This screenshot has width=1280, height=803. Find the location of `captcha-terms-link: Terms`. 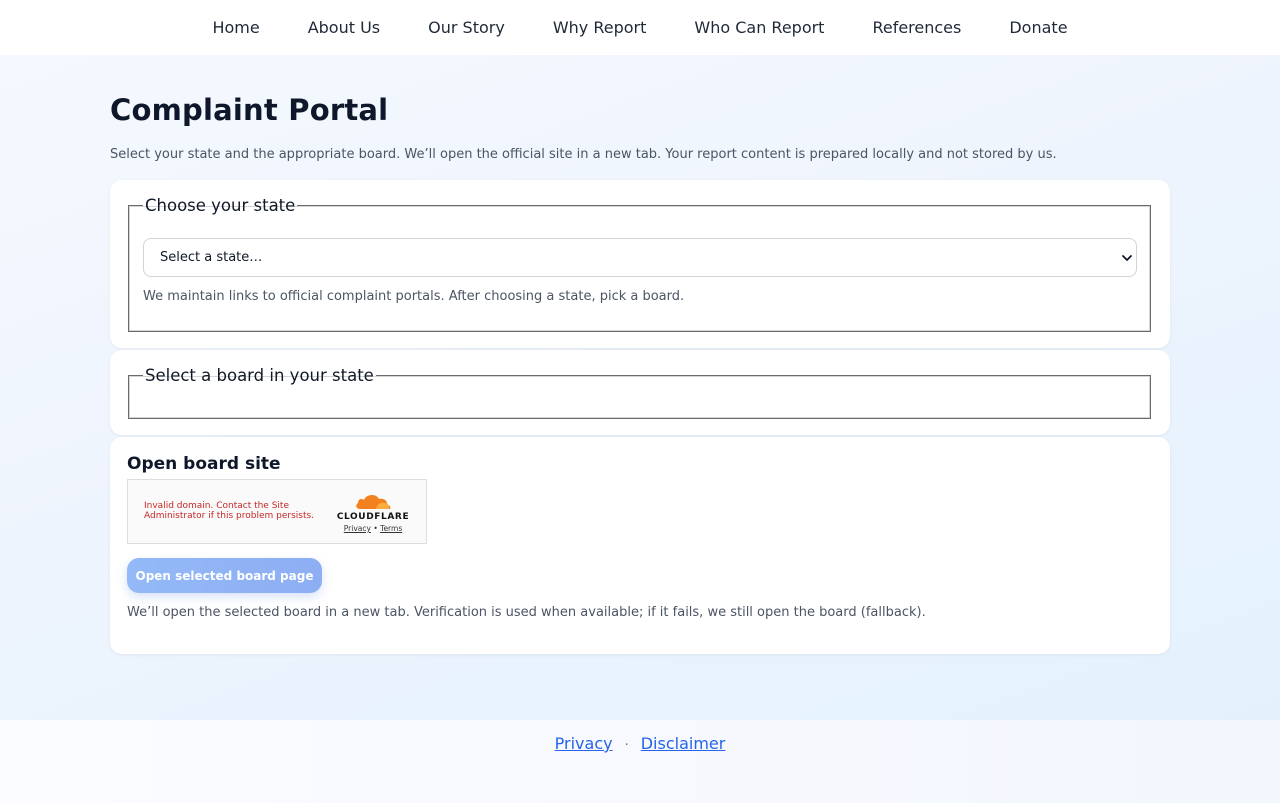

captcha-terms-link: Terms is located at coordinates (391, 528).